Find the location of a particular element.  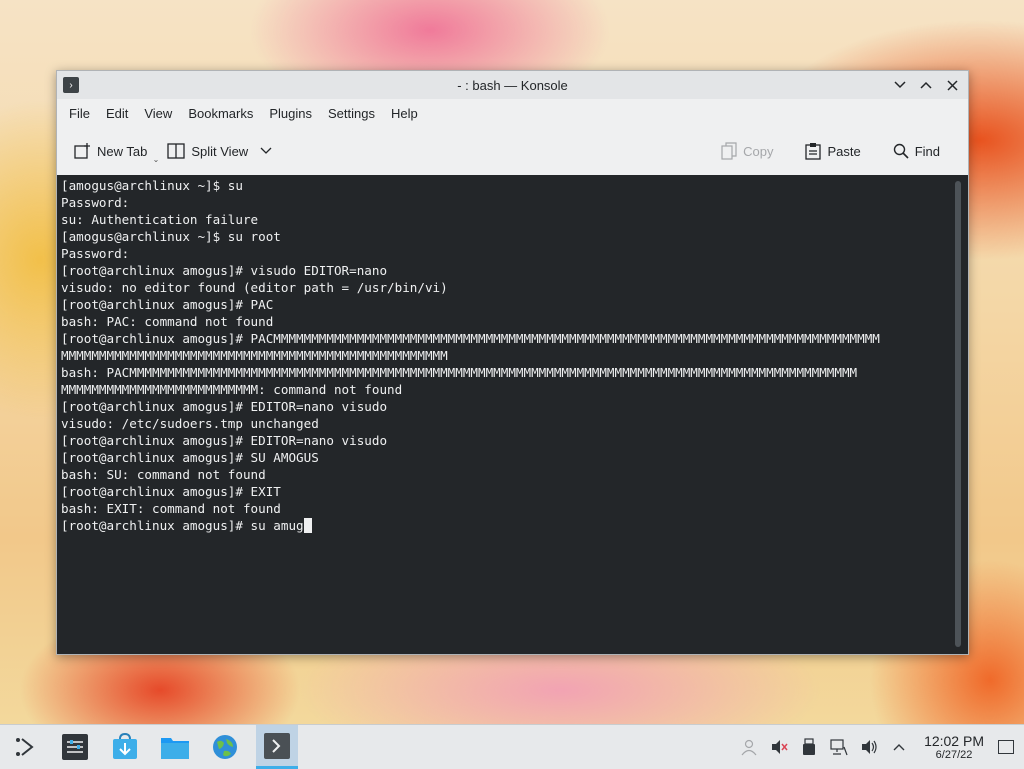

current-command: [root@archlinux amogus]# su amug is located at coordinates (182, 525).